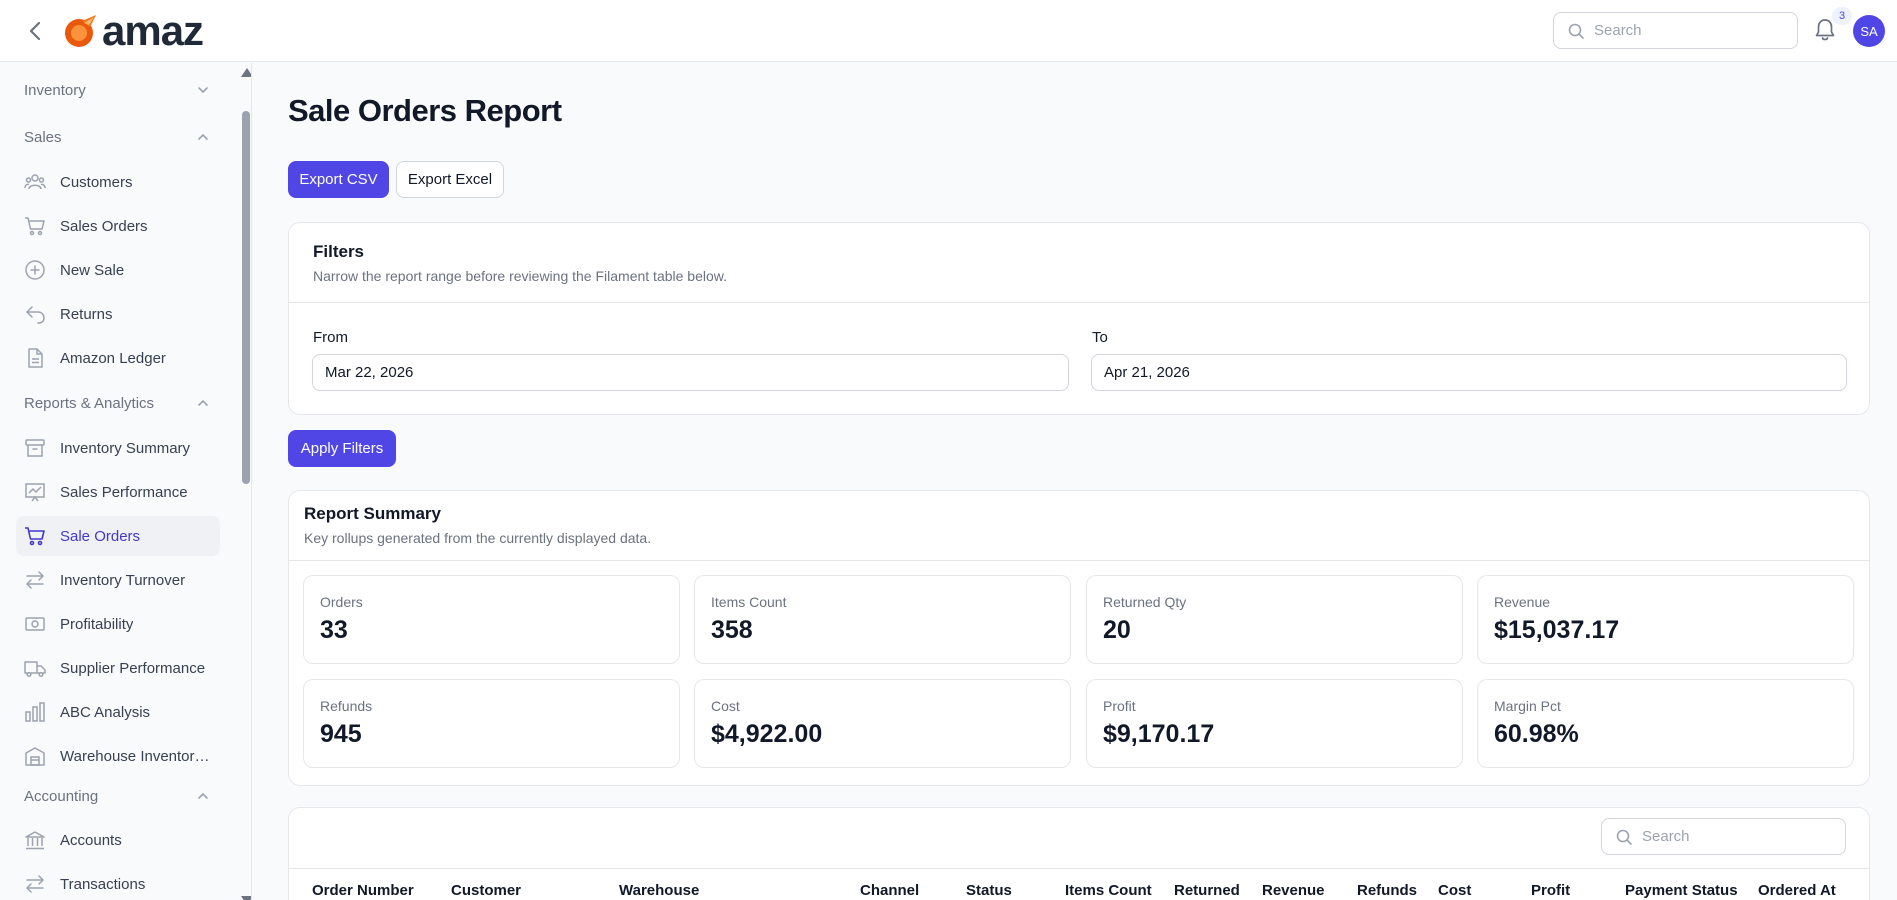  I want to click on stat-label: Margin Pct, so click(1527, 706).